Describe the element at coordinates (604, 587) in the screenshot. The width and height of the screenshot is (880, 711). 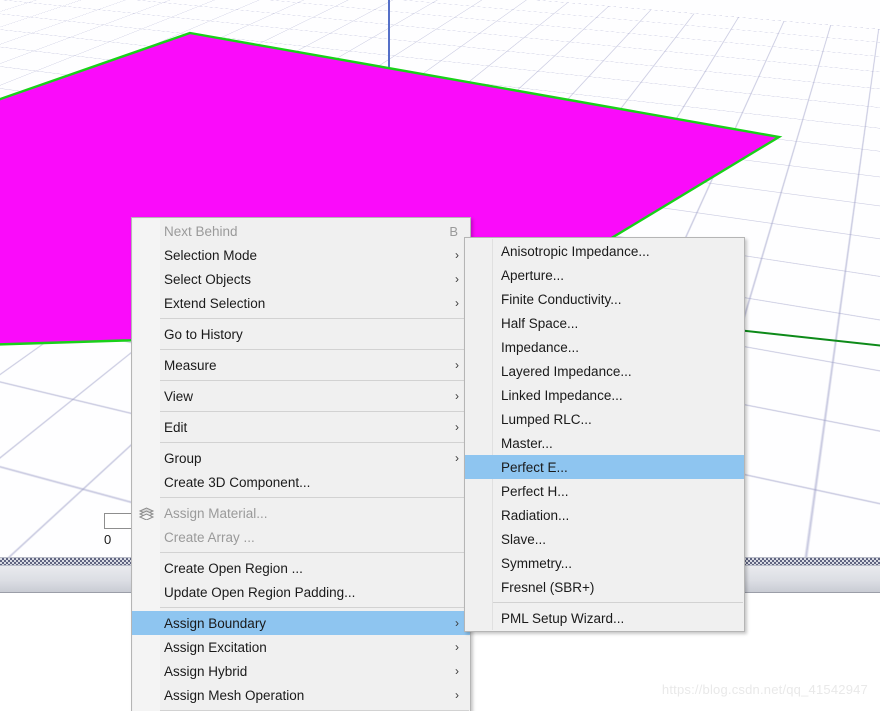
I see `boundary-item-14: Fresnel (SBR+)` at that location.